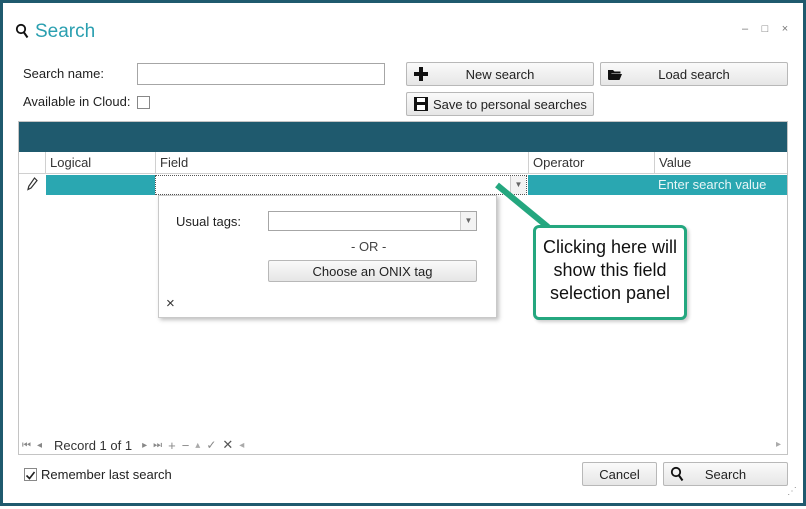 The height and width of the screenshot is (509, 806). I want to click on search-icon, so click(678, 474).